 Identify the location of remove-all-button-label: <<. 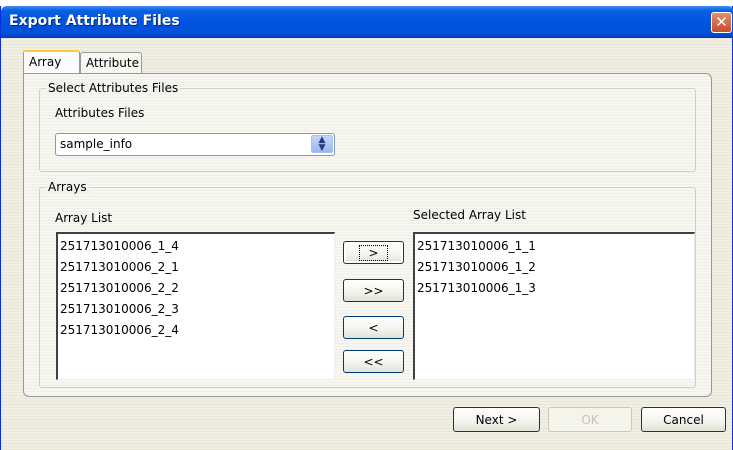
(373, 361).